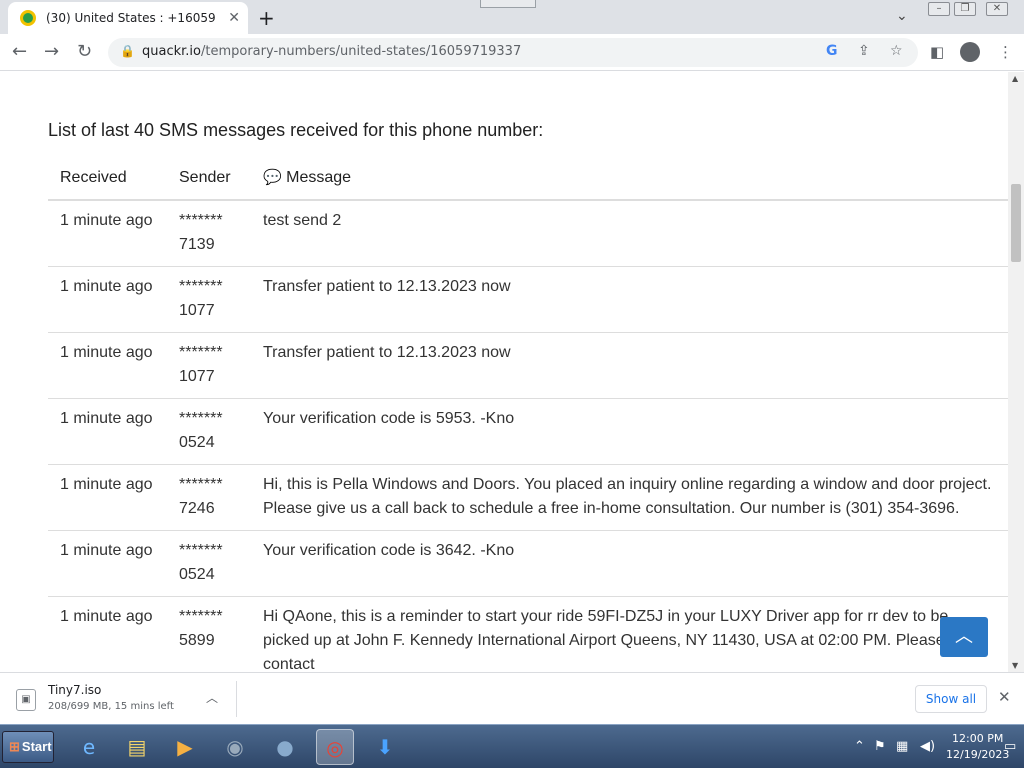  What do you see at coordinates (107, 180) in the screenshot?
I see `header-received: Received` at bounding box center [107, 180].